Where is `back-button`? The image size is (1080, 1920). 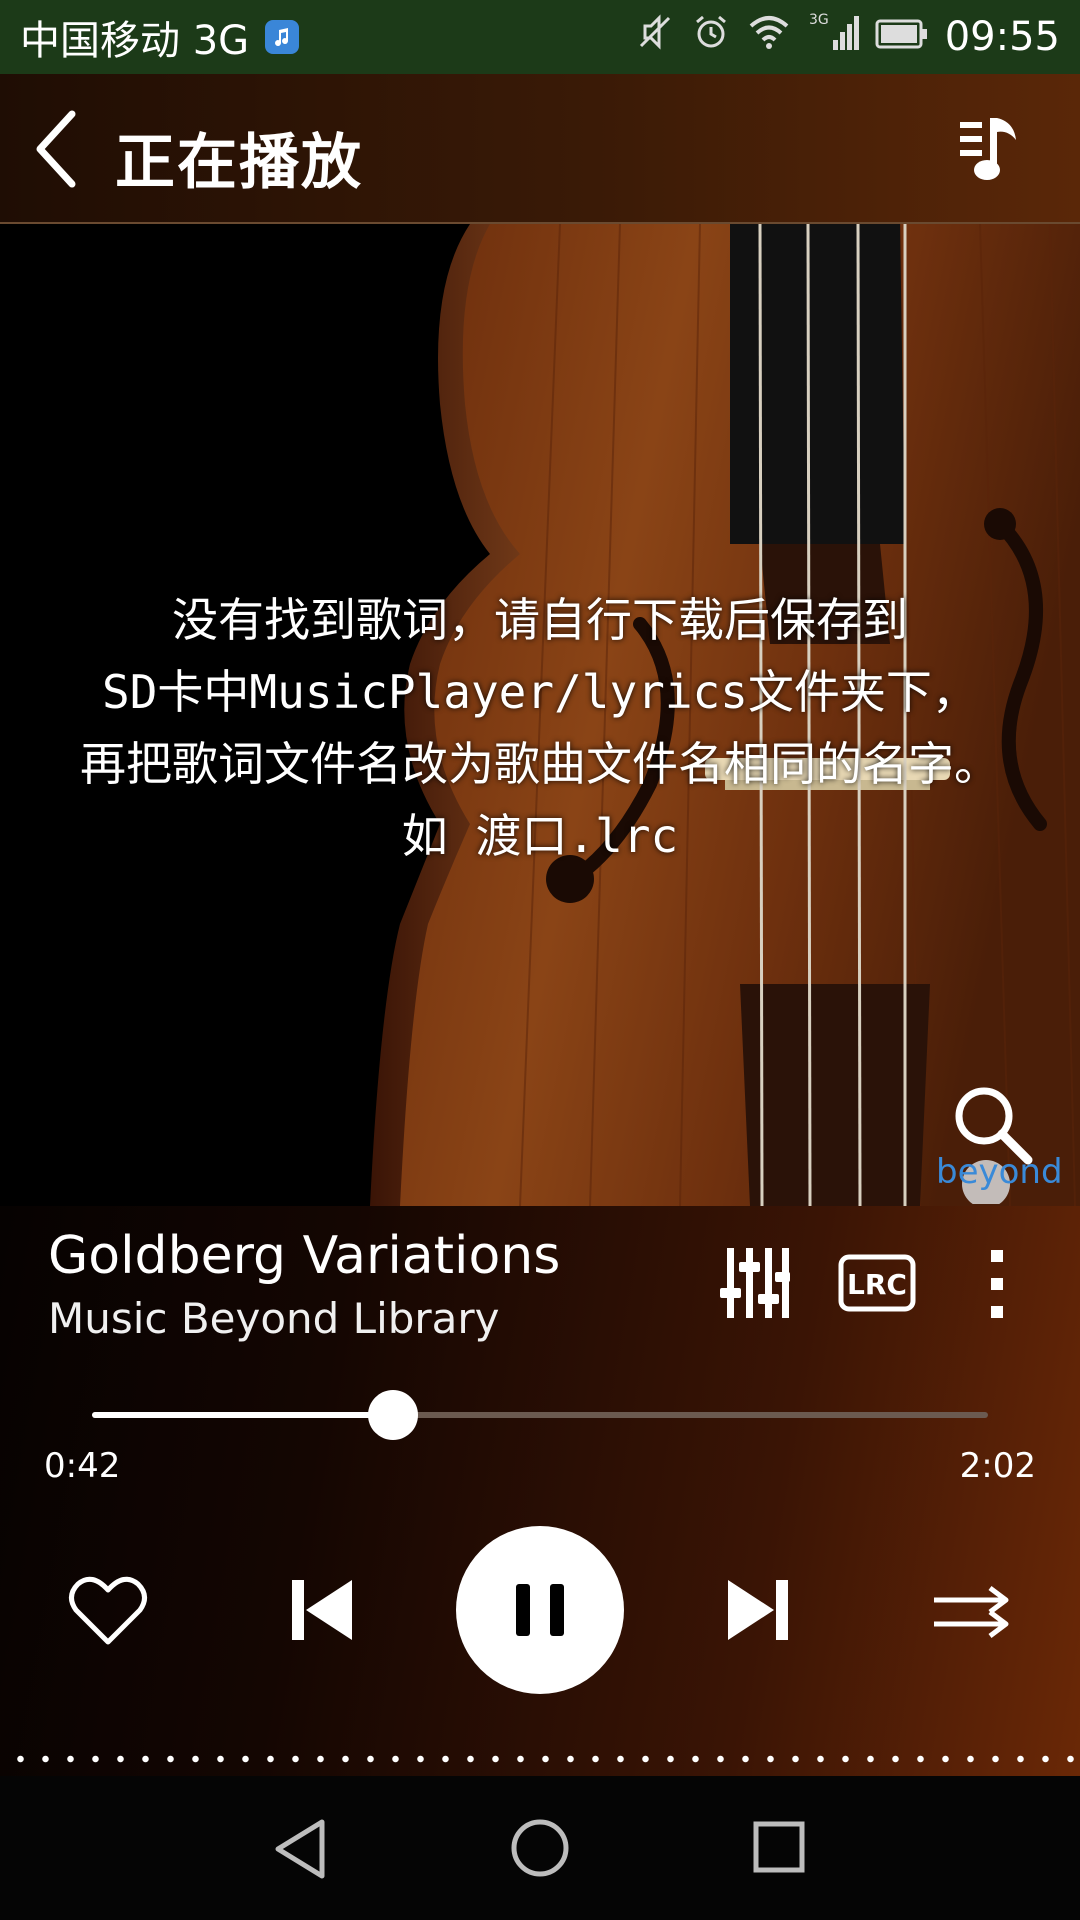 back-button is located at coordinates (58, 149).